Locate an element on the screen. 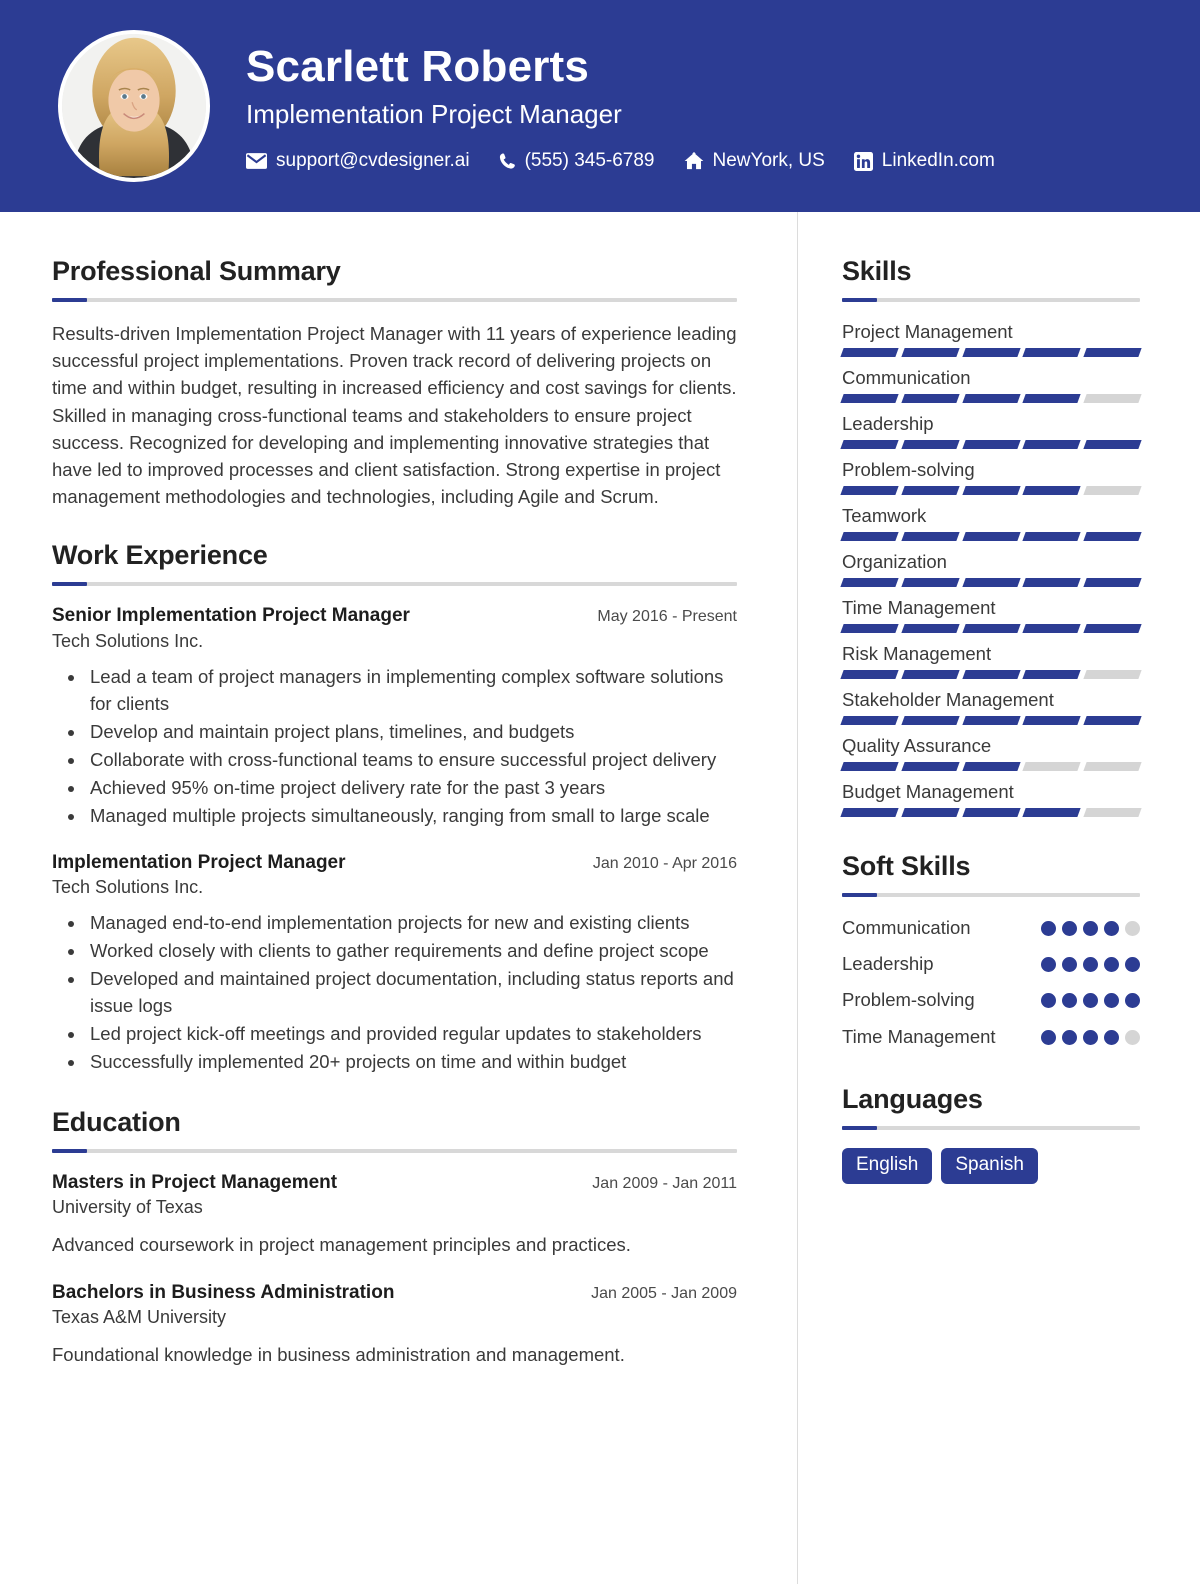 This screenshot has width=1200, height=1584. skill-name: Leadership is located at coordinates (888, 423).